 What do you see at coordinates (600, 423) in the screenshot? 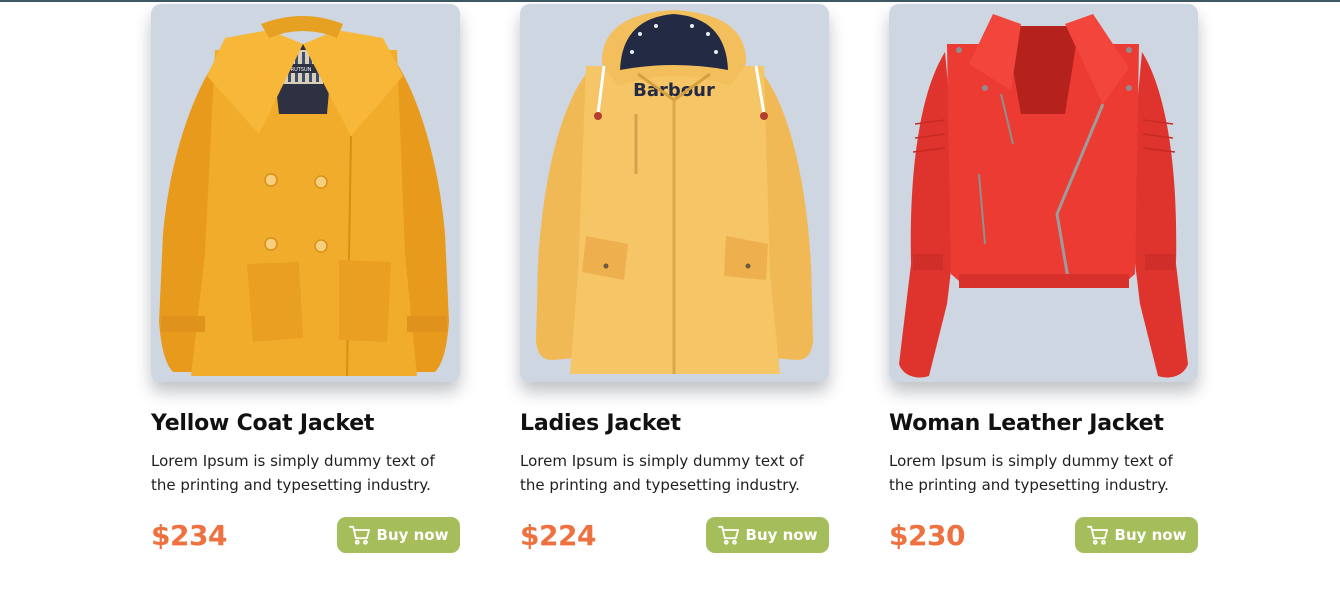
I see `product-title: Ladies Jacket` at bounding box center [600, 423].